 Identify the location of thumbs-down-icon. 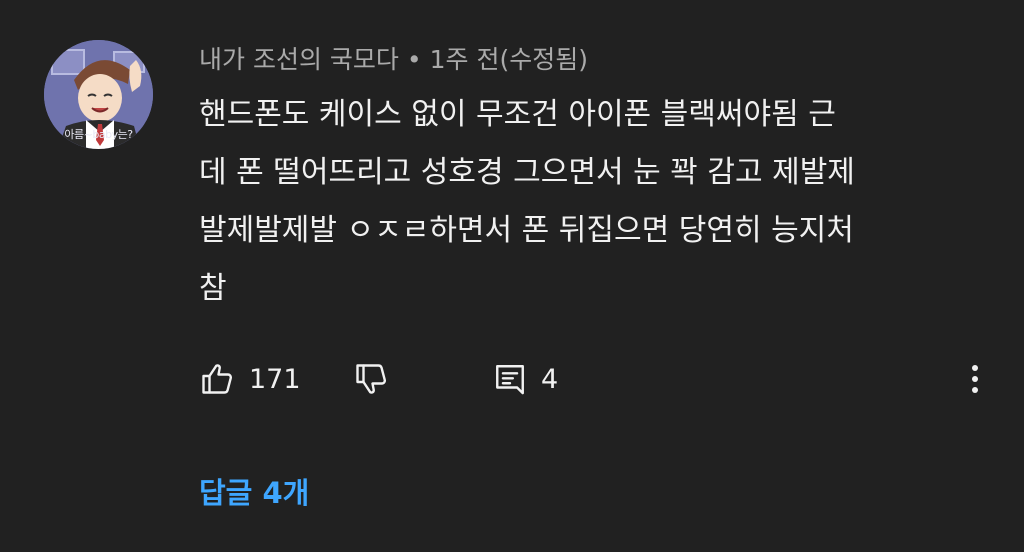
(371, 379).